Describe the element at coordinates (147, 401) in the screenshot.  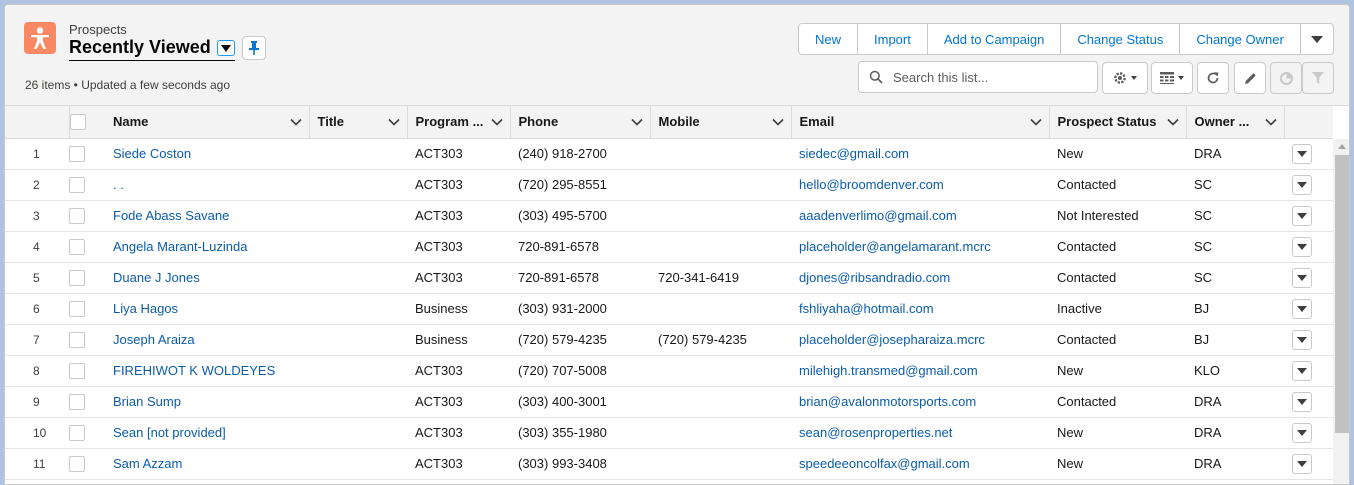
I see `prospect-name-link: Brian Sump` at that location.